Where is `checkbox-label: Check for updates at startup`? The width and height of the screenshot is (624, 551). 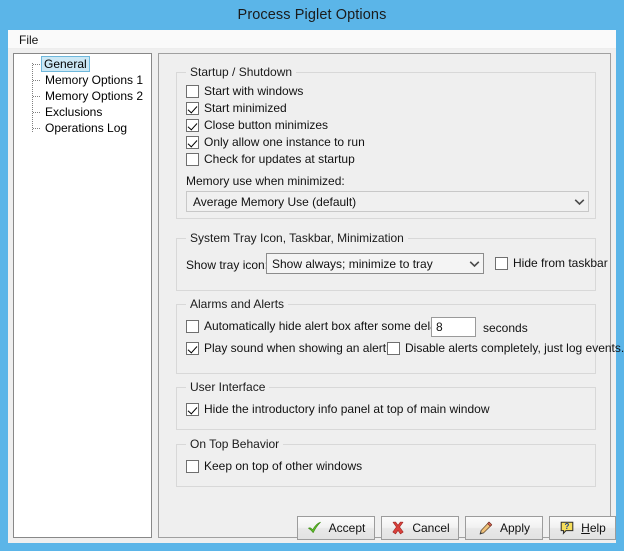
checkbox-label: Check for updates at startup is located at coordinates (279, 159).